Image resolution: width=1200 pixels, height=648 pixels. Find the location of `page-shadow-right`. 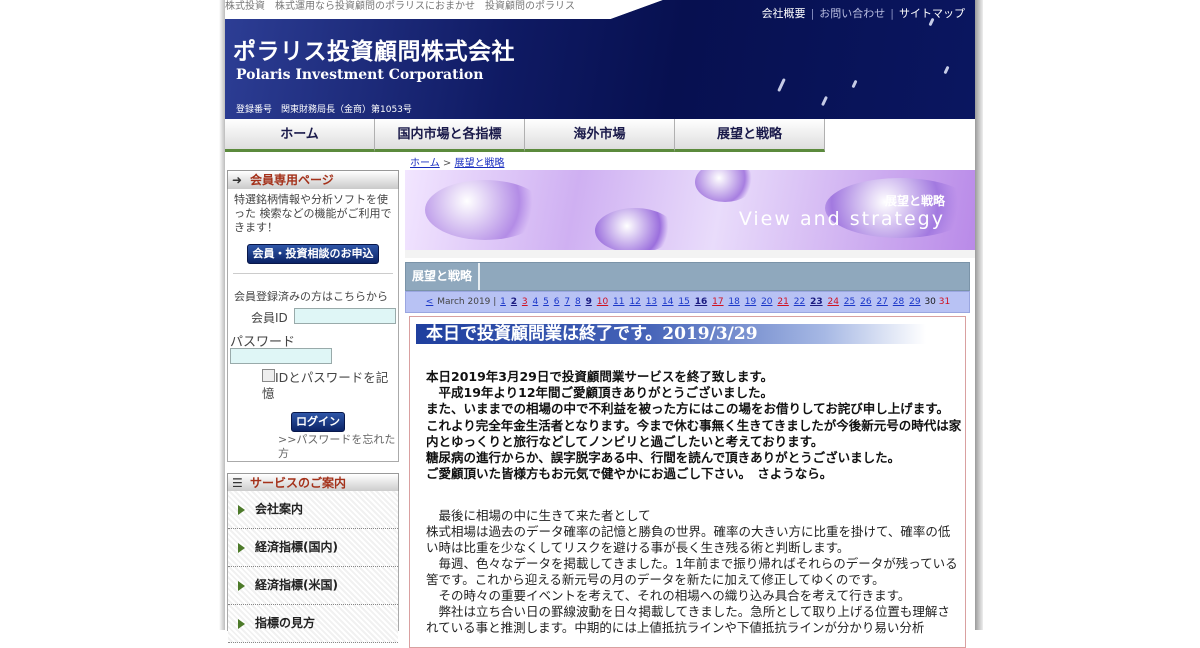

page-shadow-right is located at coordinates (979, 315).